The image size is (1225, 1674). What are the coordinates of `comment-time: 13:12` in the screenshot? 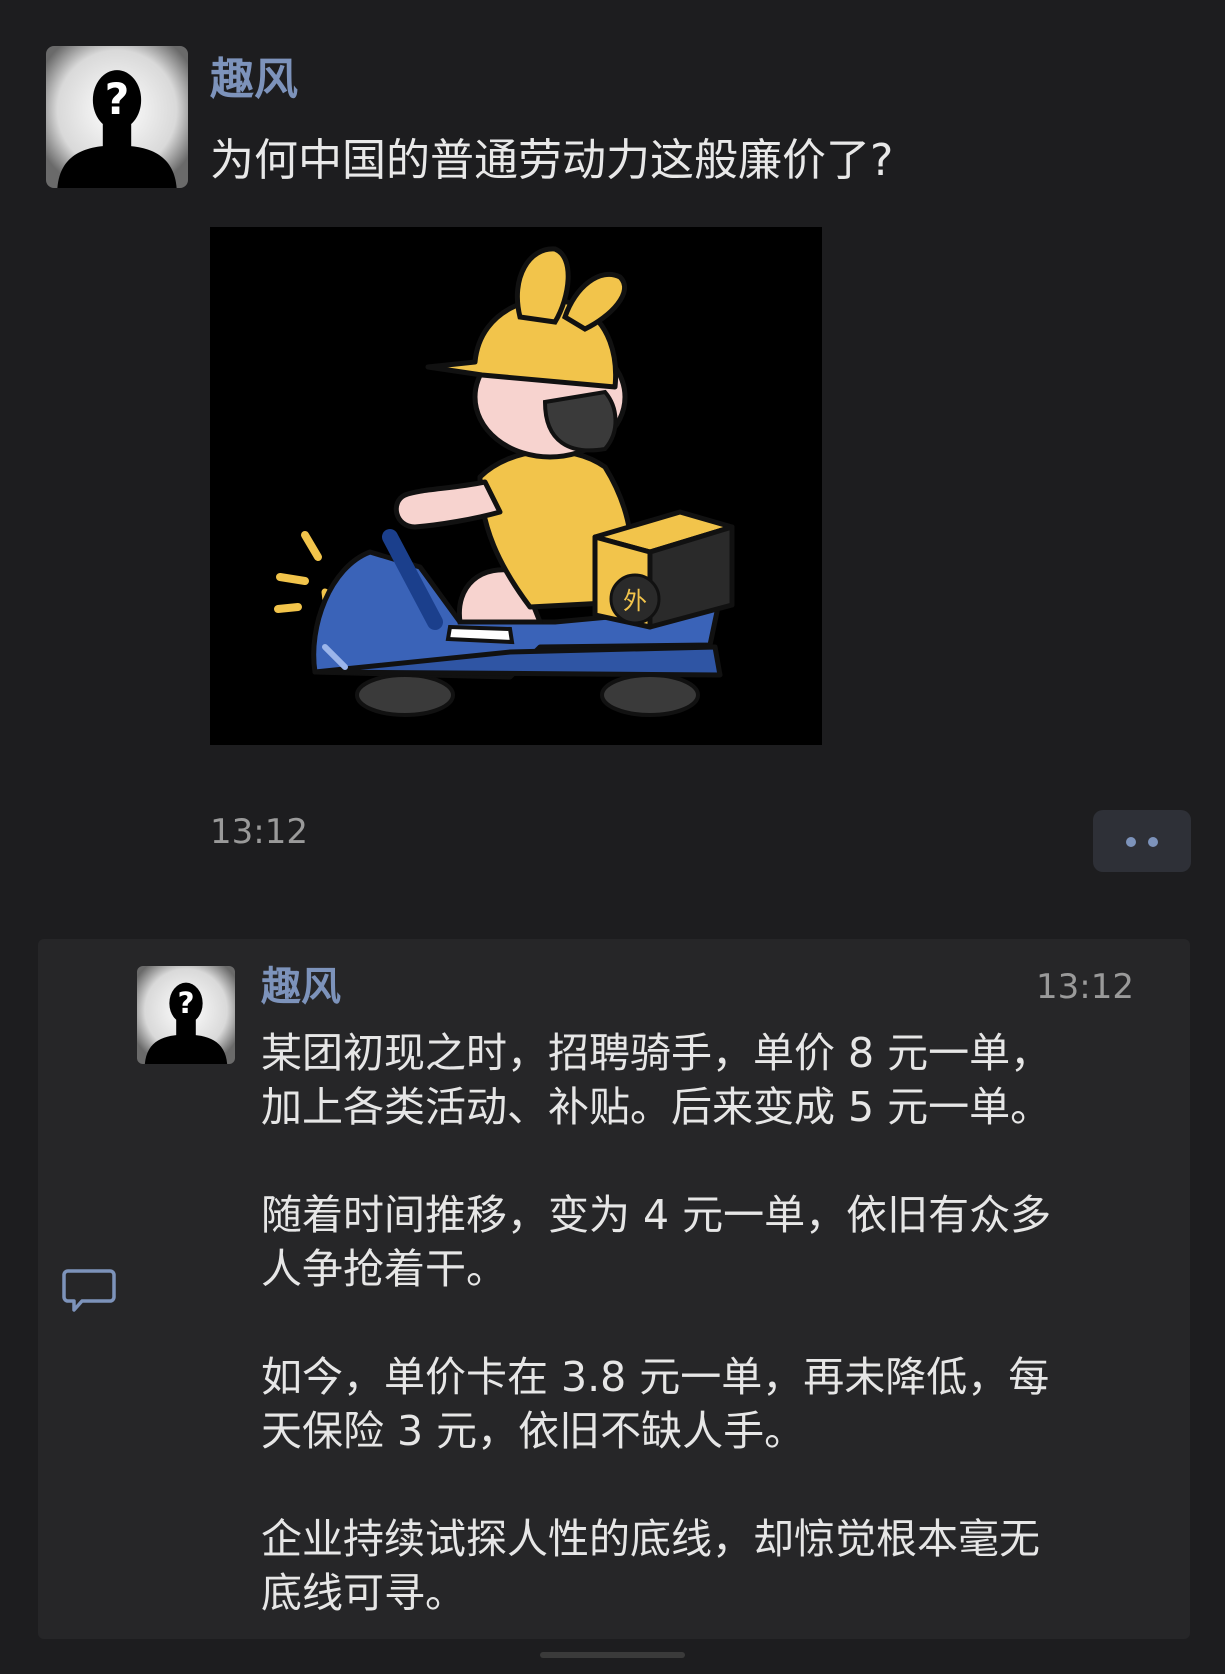 It's located at (1085, 987).